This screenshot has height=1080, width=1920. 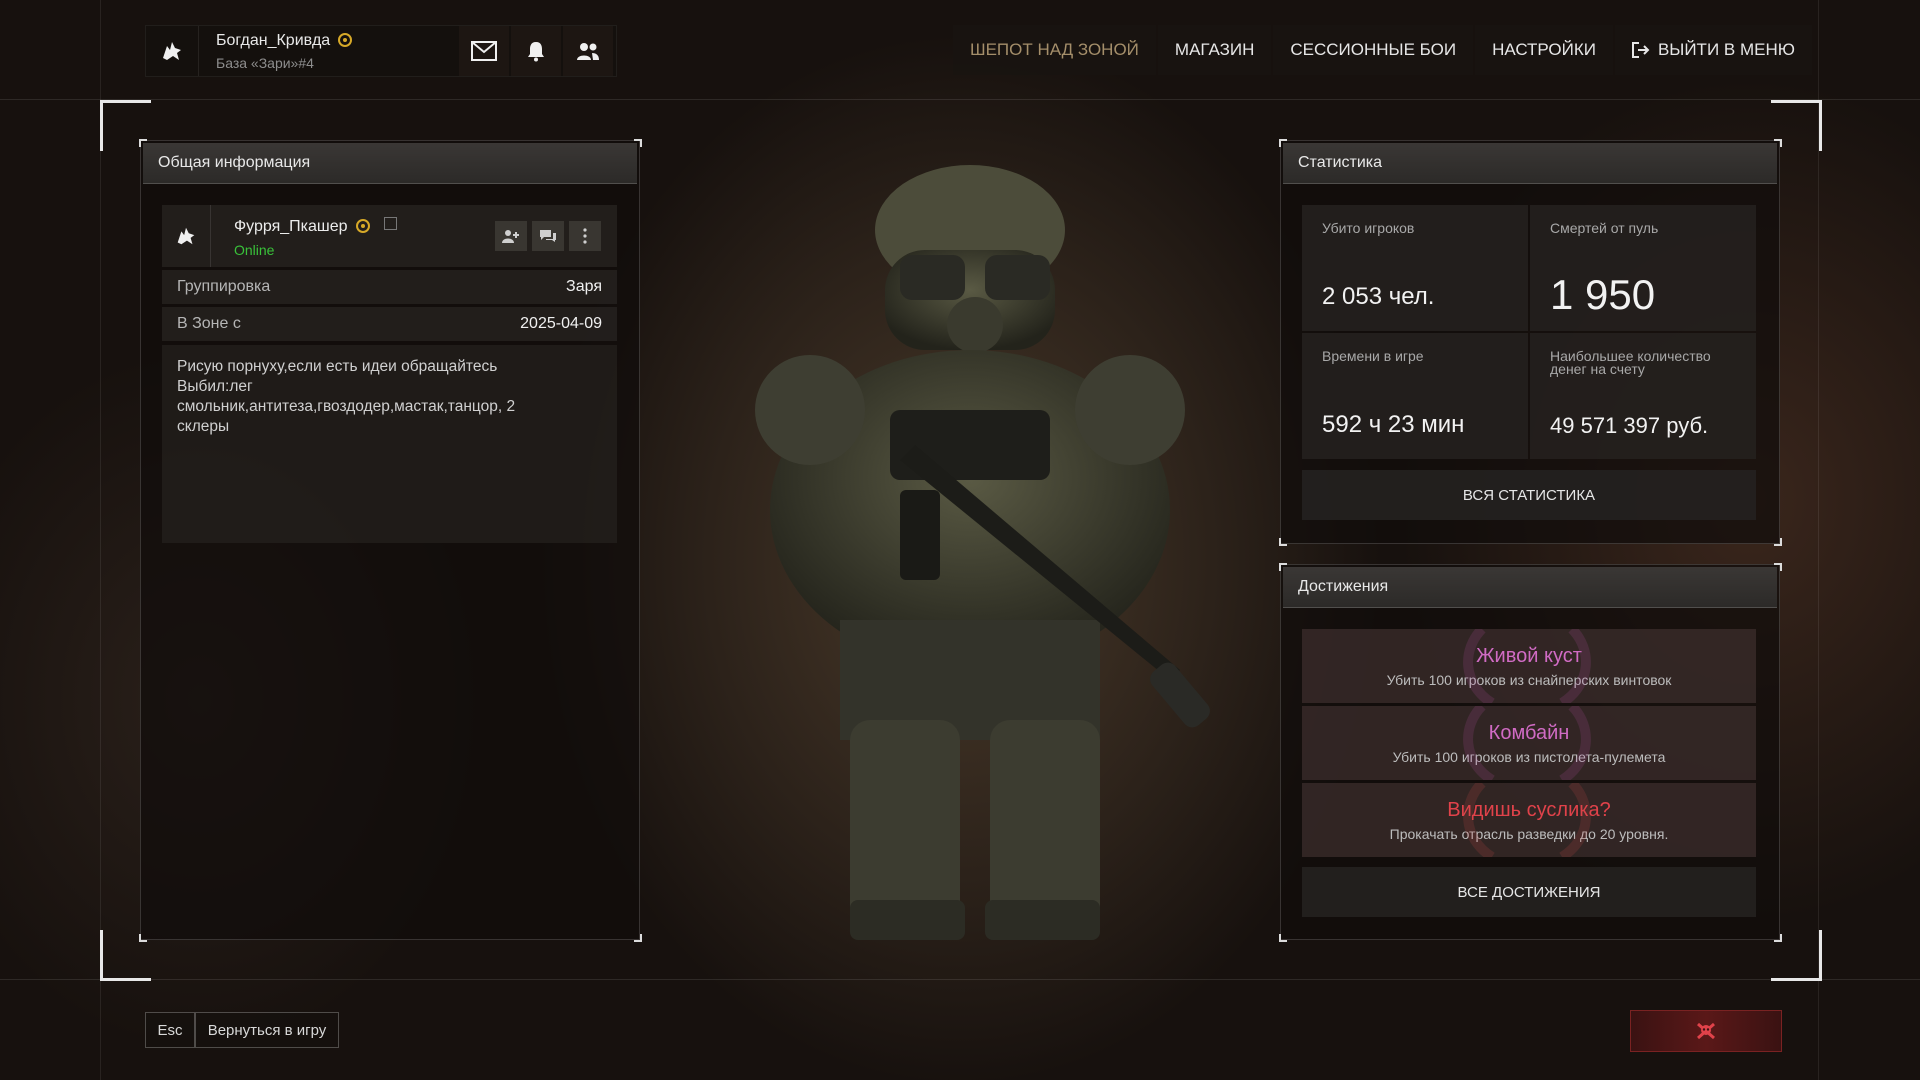 What do you see at coordinates (389, 287) in the screenshot?
I see `group-row: Группировка Заря` at bounding box center [389, 287].